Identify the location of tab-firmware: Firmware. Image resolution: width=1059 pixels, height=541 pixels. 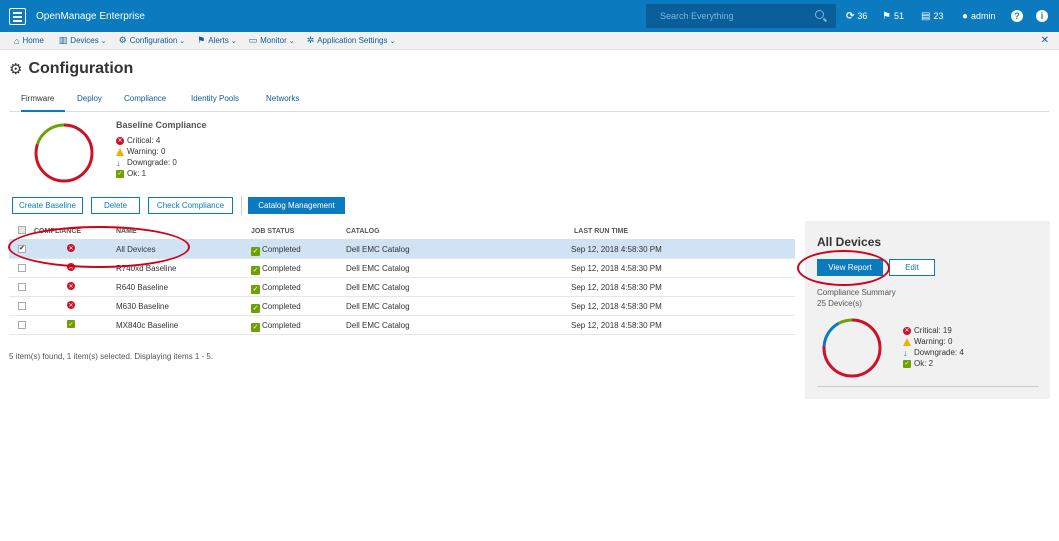
(43, 101).